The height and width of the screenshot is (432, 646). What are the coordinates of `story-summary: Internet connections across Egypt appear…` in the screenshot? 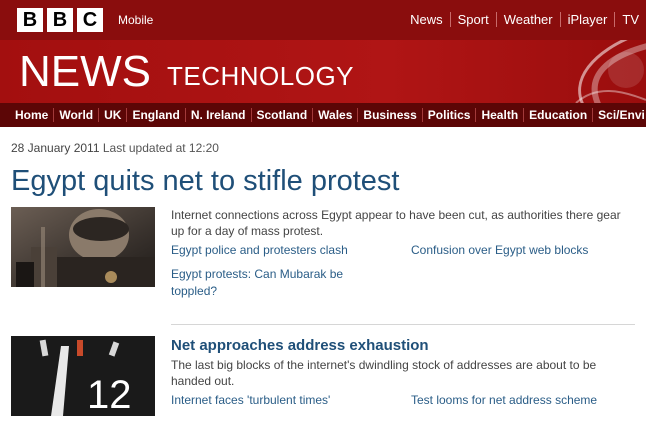 It's located at (396, 223).